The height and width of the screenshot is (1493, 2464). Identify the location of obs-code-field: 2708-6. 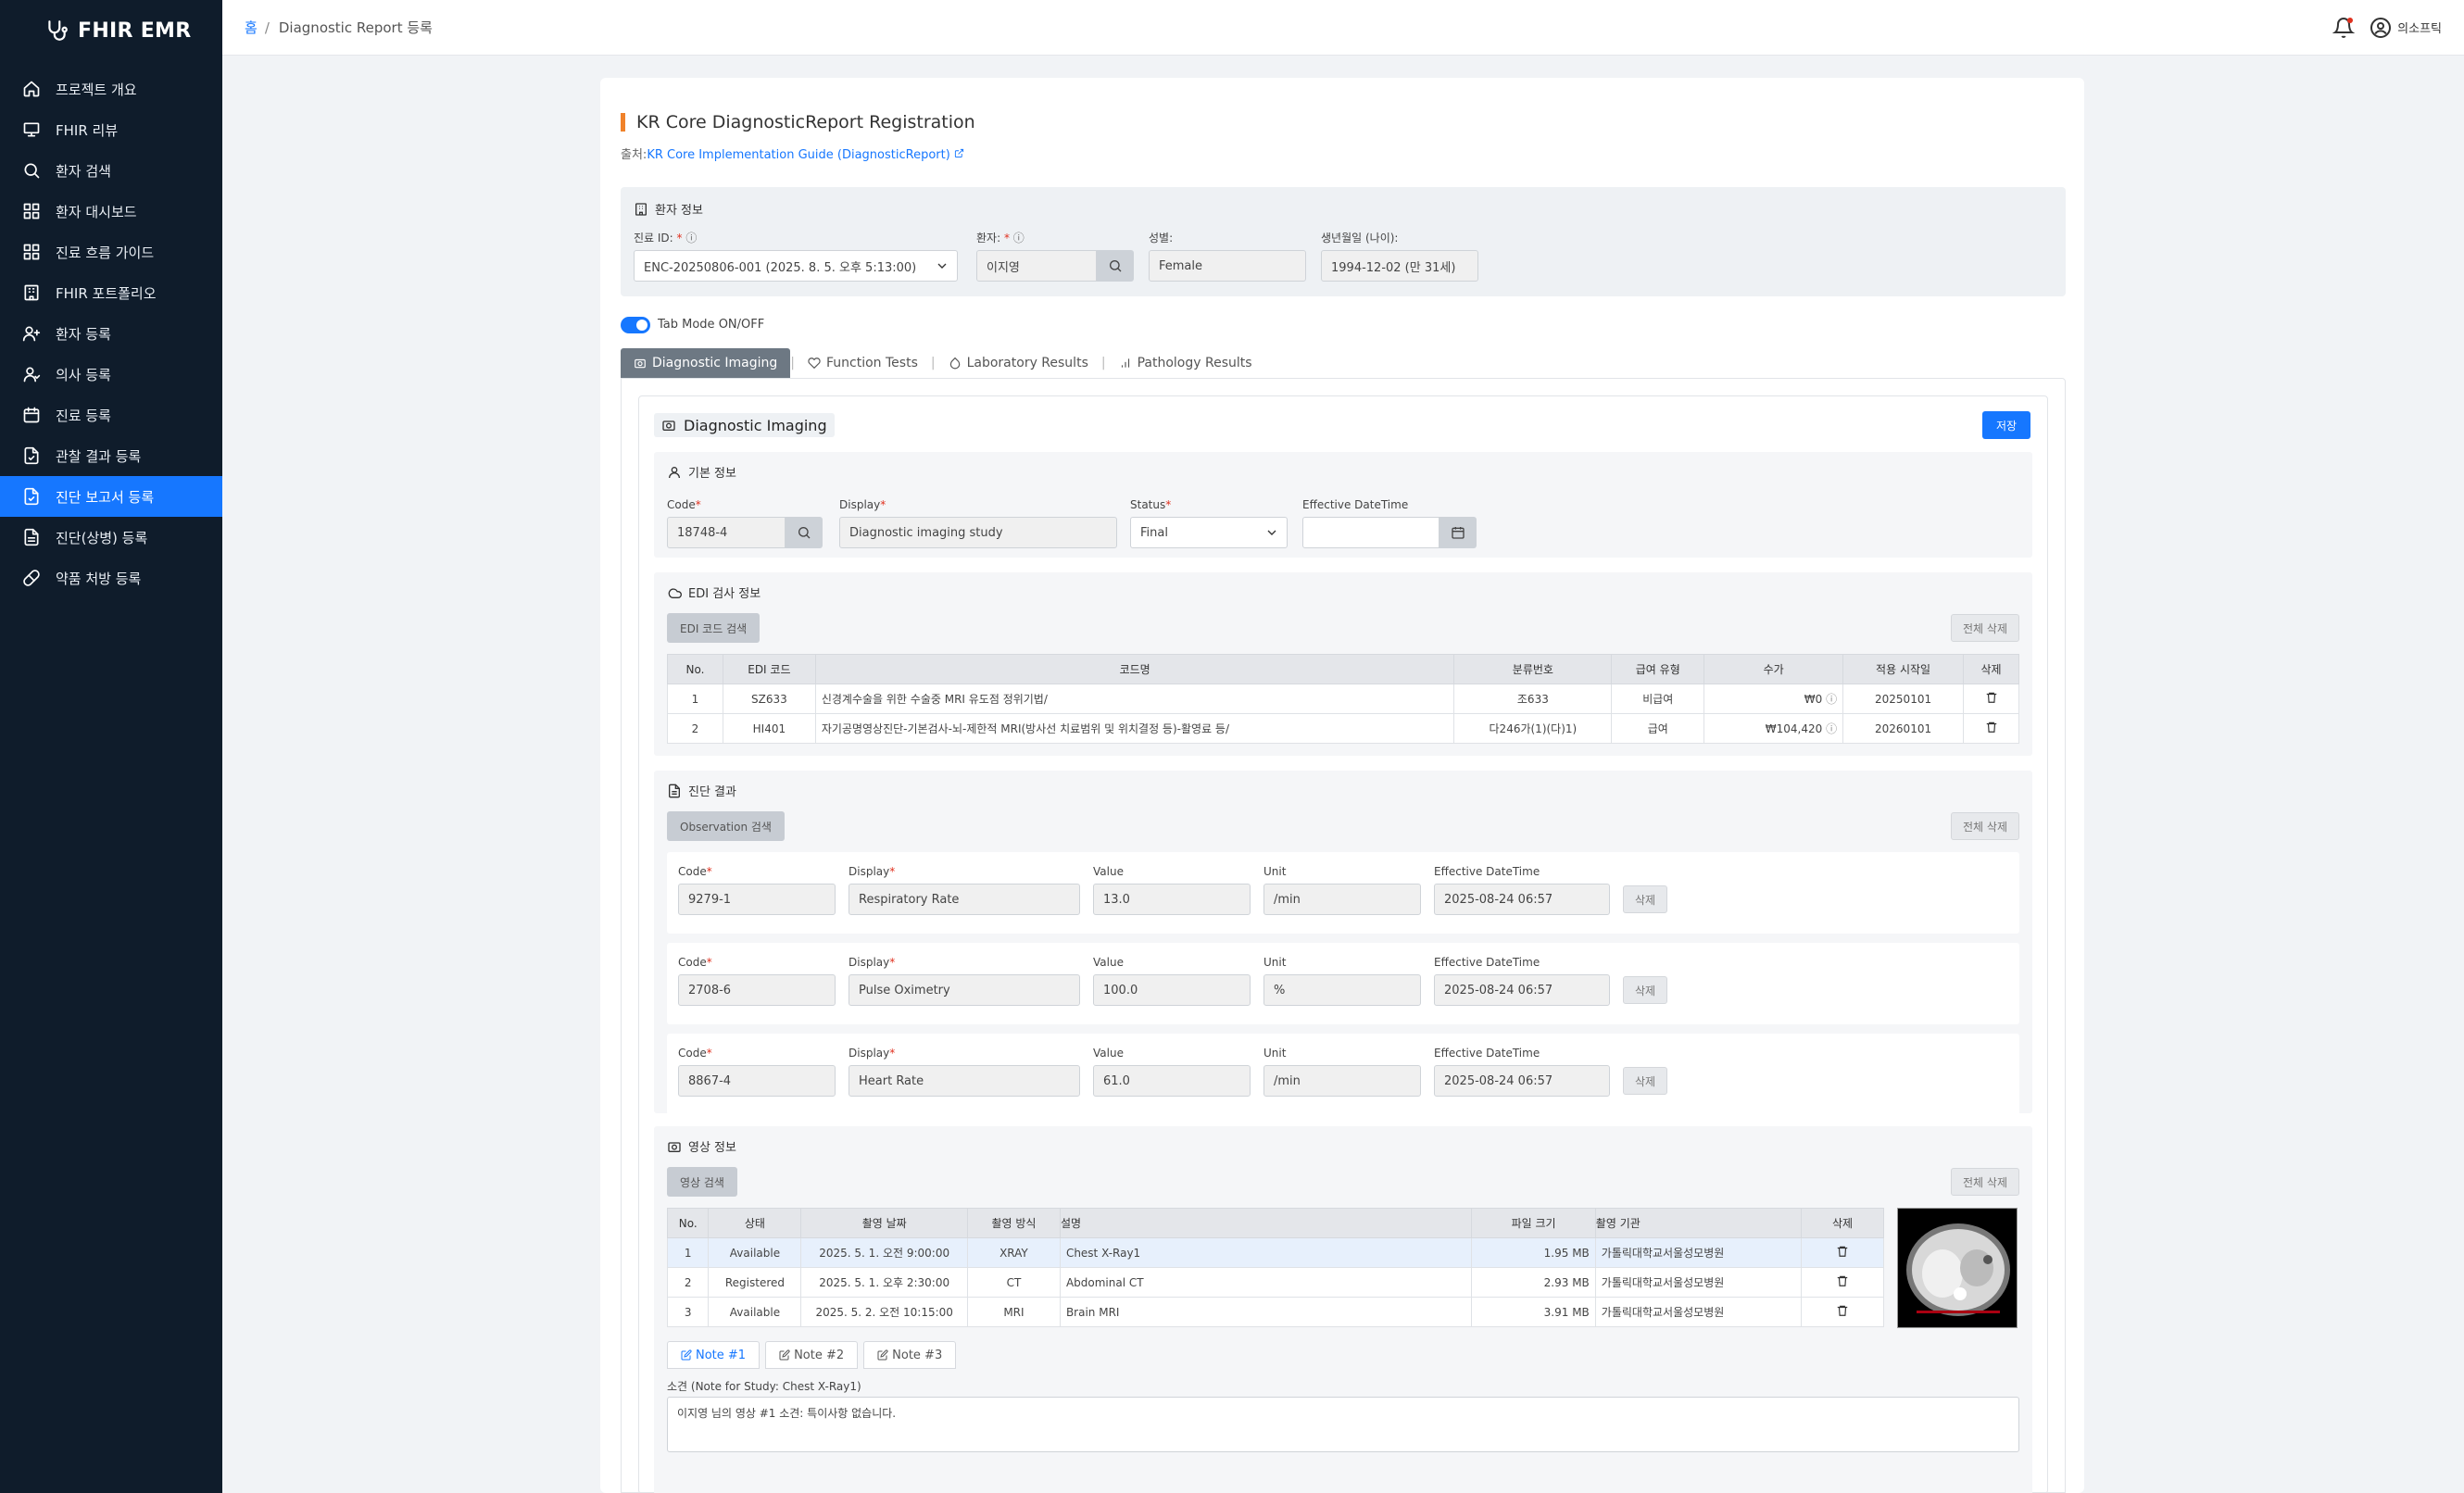
(757, 990).